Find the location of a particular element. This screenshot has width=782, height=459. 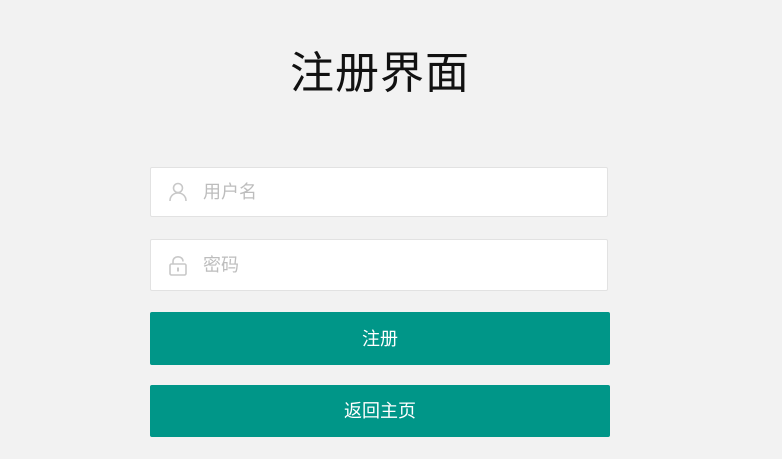

username-field is located at coordinates (379, 192).